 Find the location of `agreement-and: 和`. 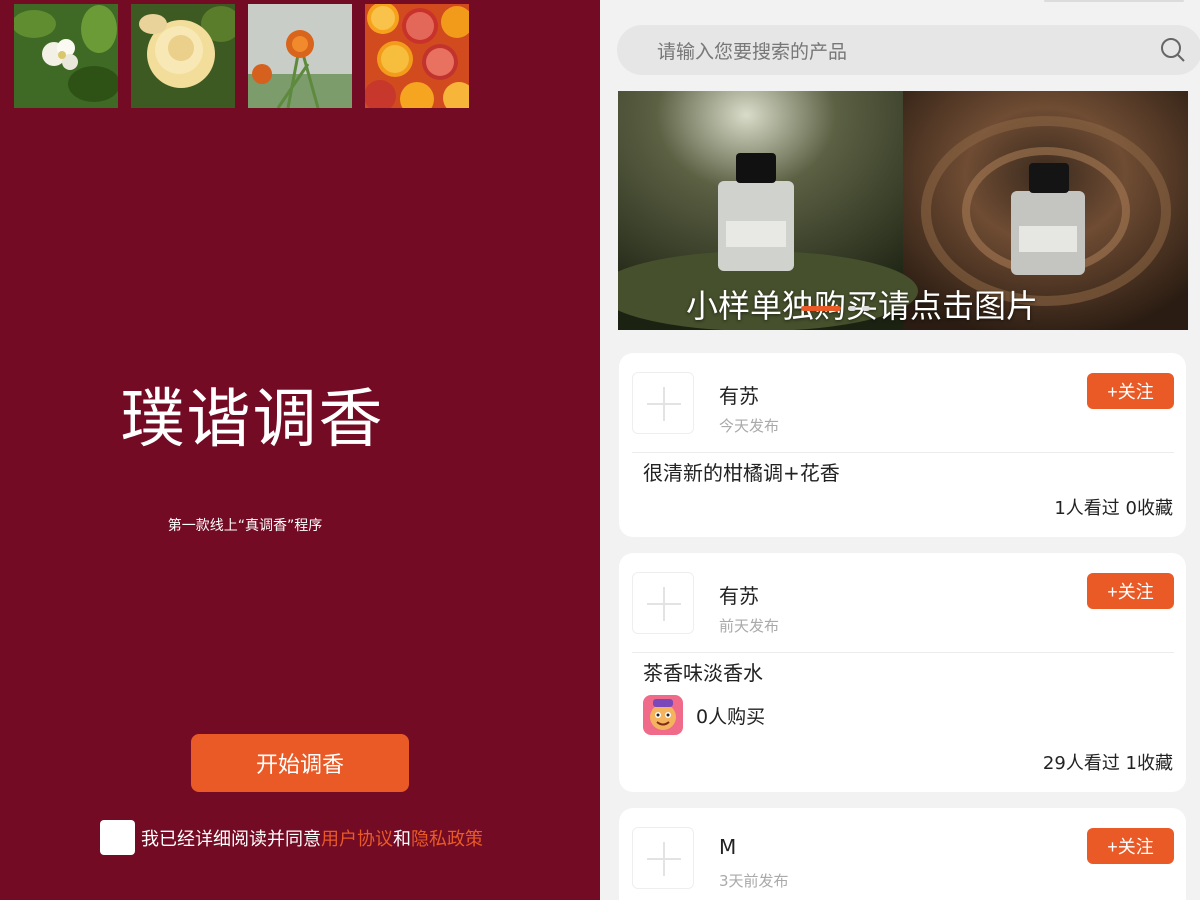

agreement-and: 和 is located at coordinates (402, 839).